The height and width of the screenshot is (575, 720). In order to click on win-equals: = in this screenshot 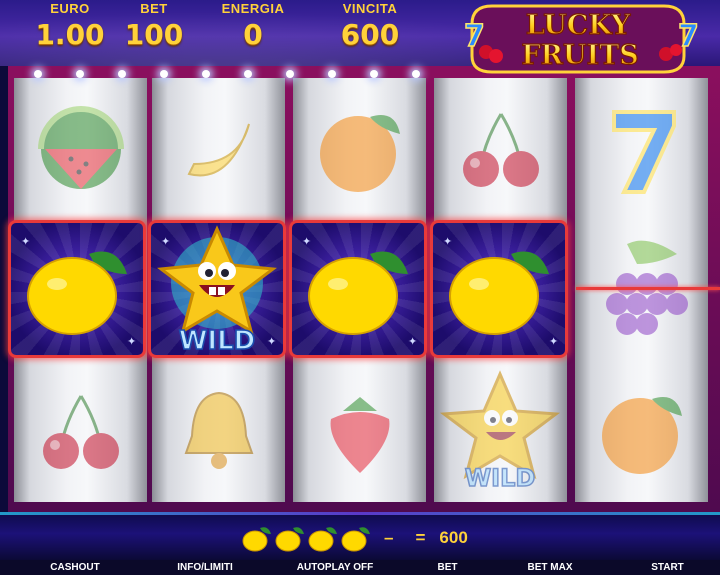, I will do `click(420, 537)`.